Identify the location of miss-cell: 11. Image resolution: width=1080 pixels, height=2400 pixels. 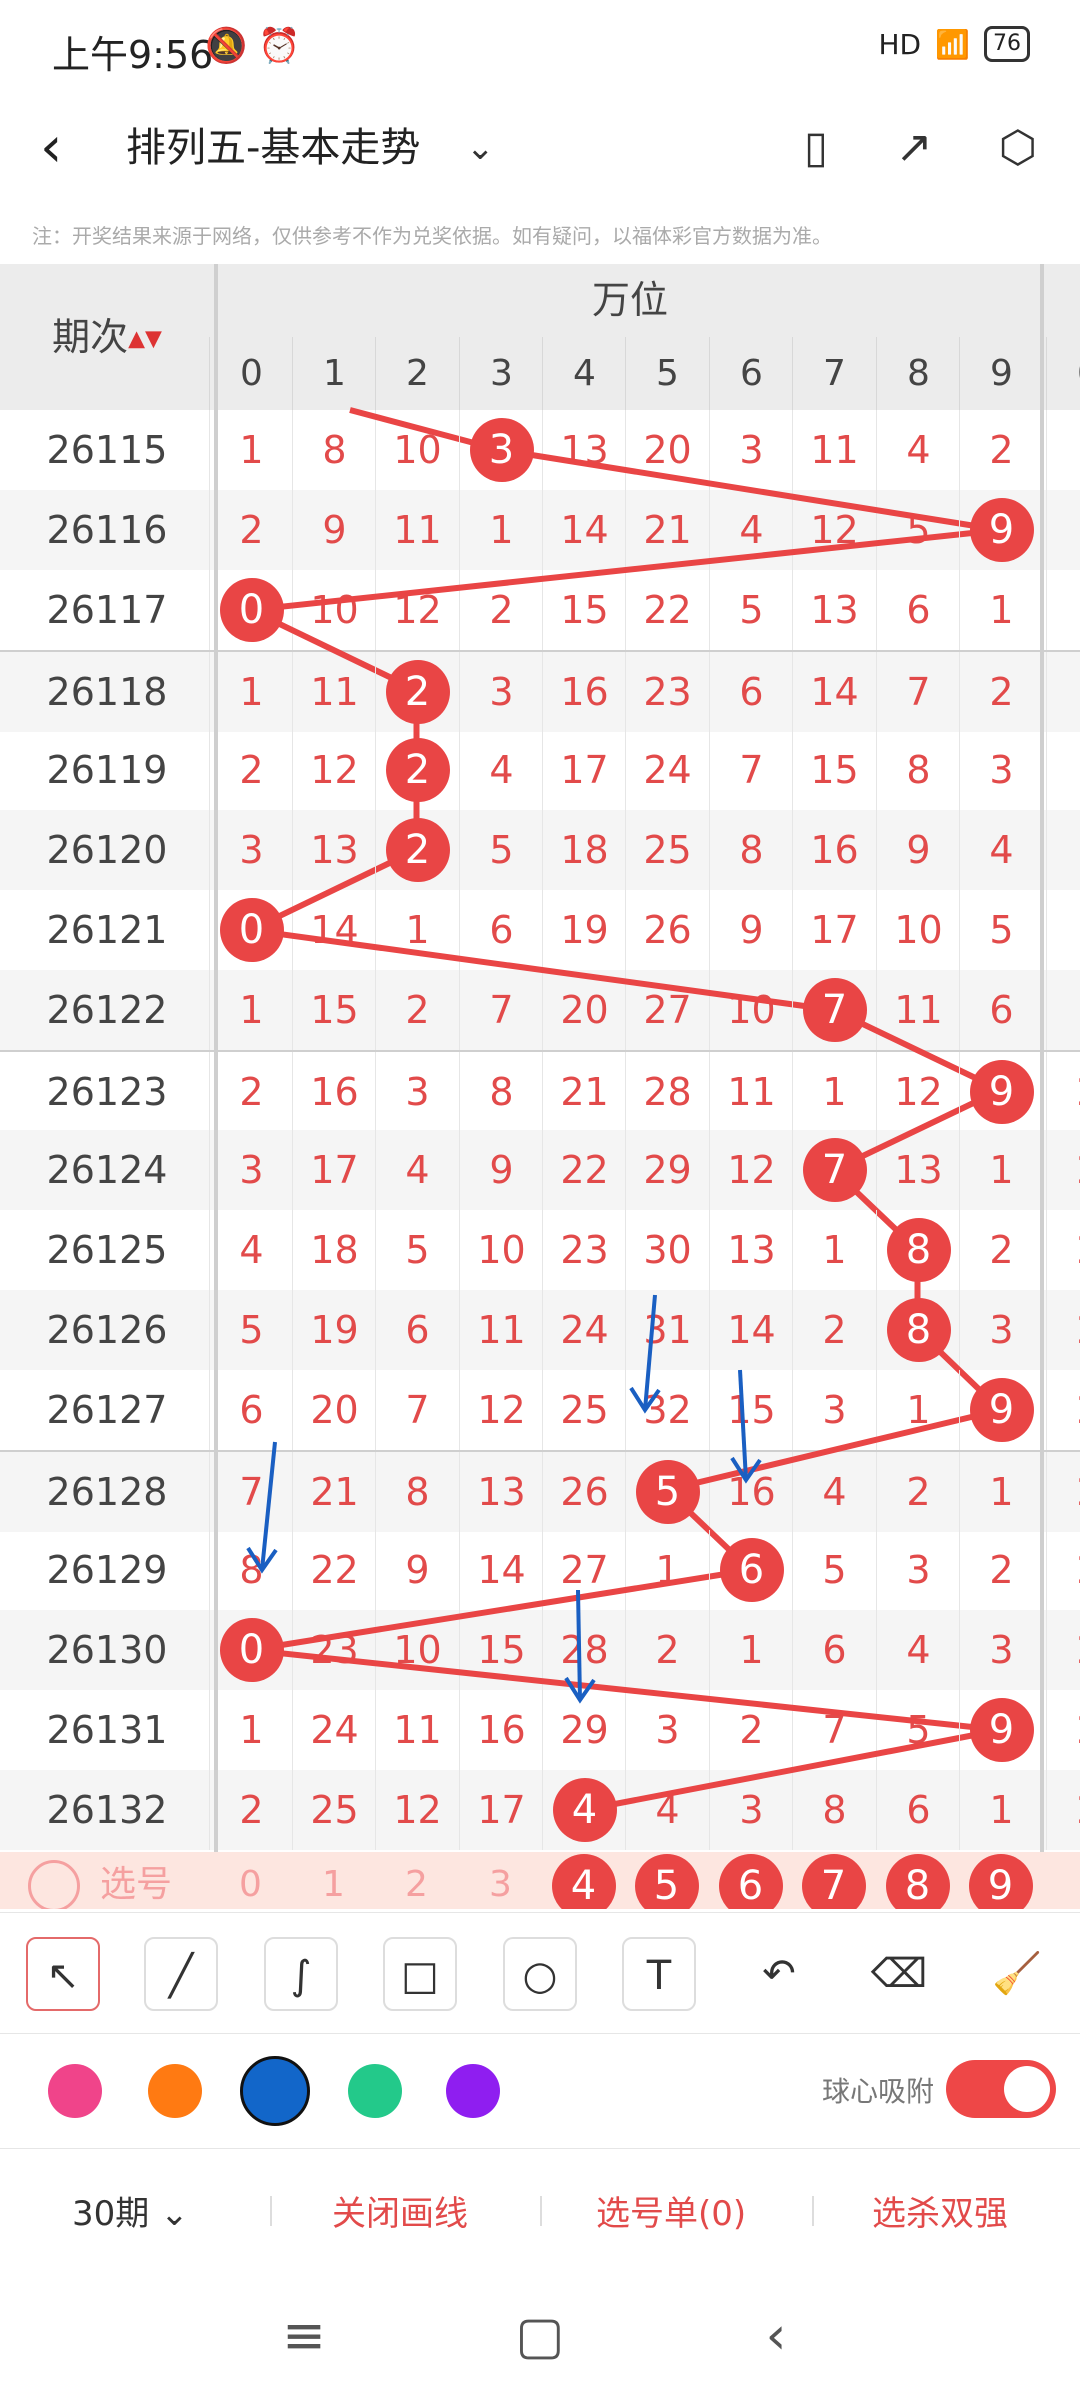
(417, 1730).